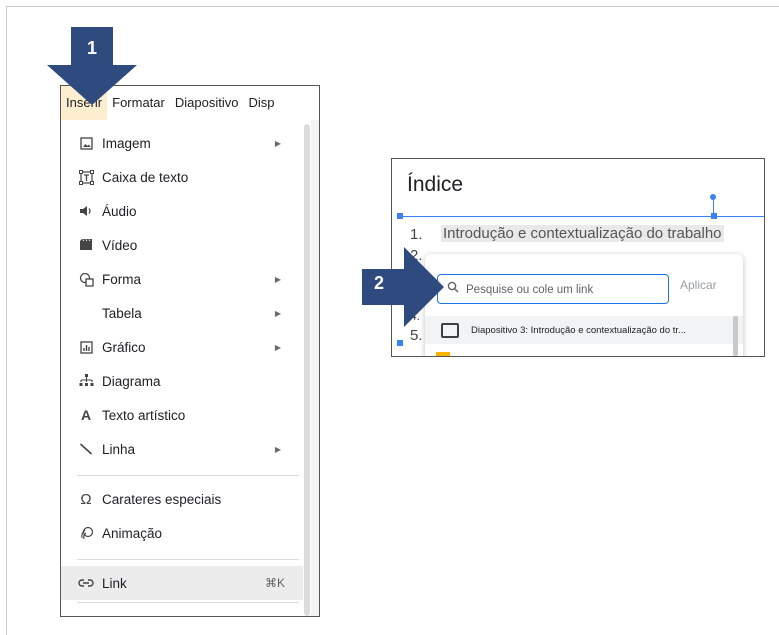  Describe the element at coordinates (86, 583) in the screenshot. I see `link-icon` at that location.